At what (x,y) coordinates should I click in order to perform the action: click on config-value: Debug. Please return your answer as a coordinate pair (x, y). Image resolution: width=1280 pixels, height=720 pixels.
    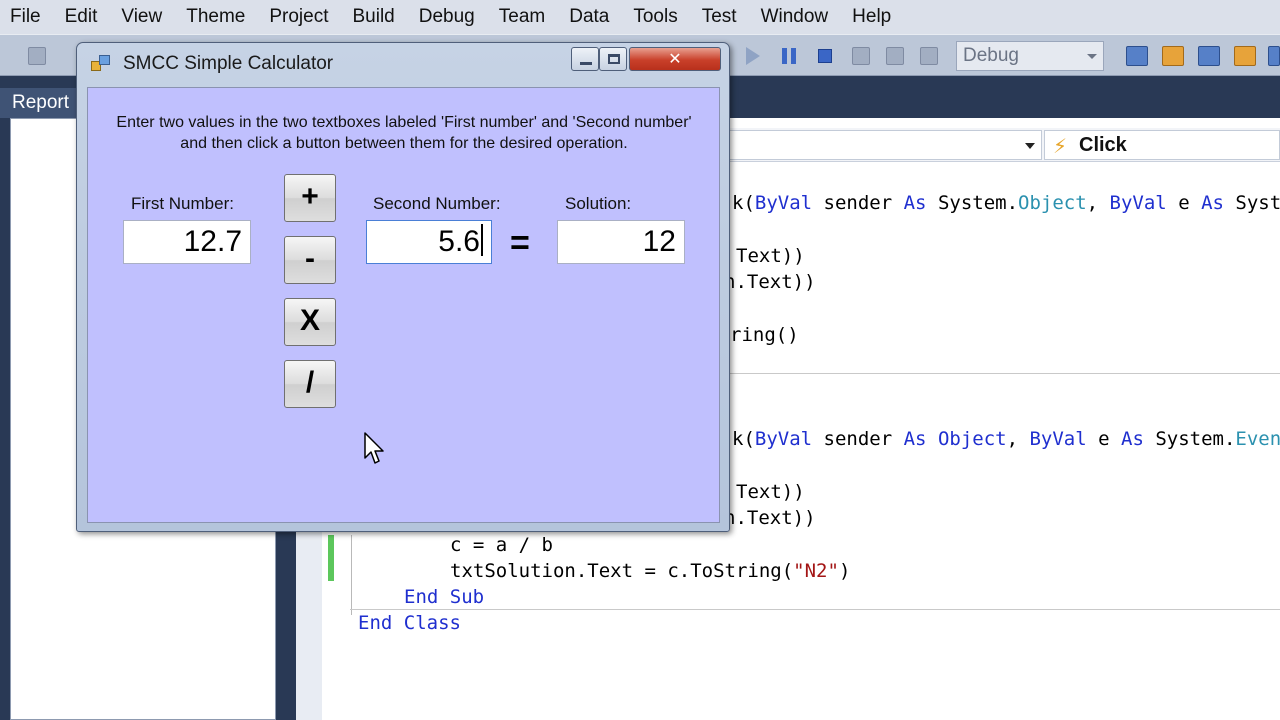
    Looking at the image, I should click on (991, 55).